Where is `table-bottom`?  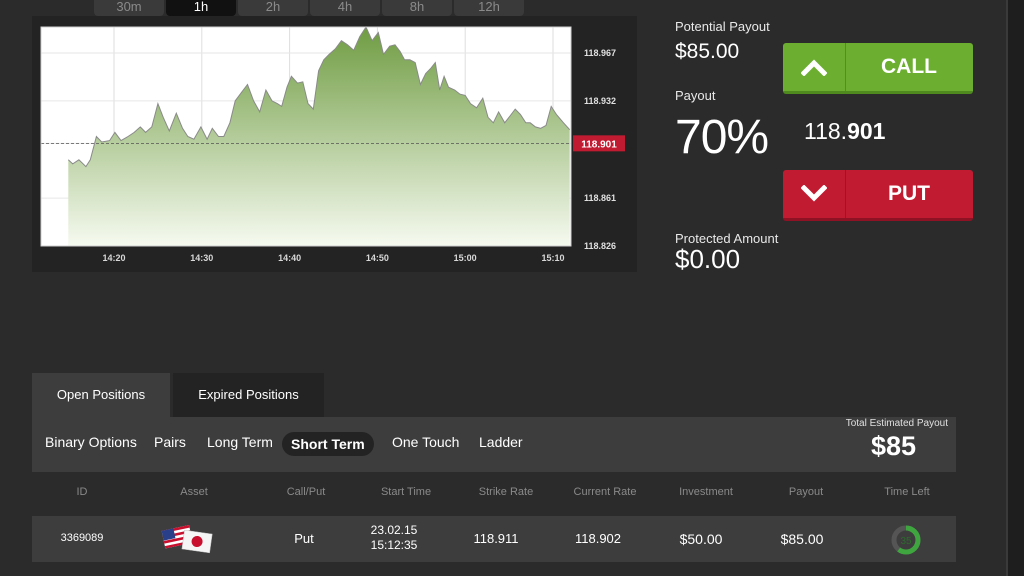 table-bottom is located at coordinates (494, 569).